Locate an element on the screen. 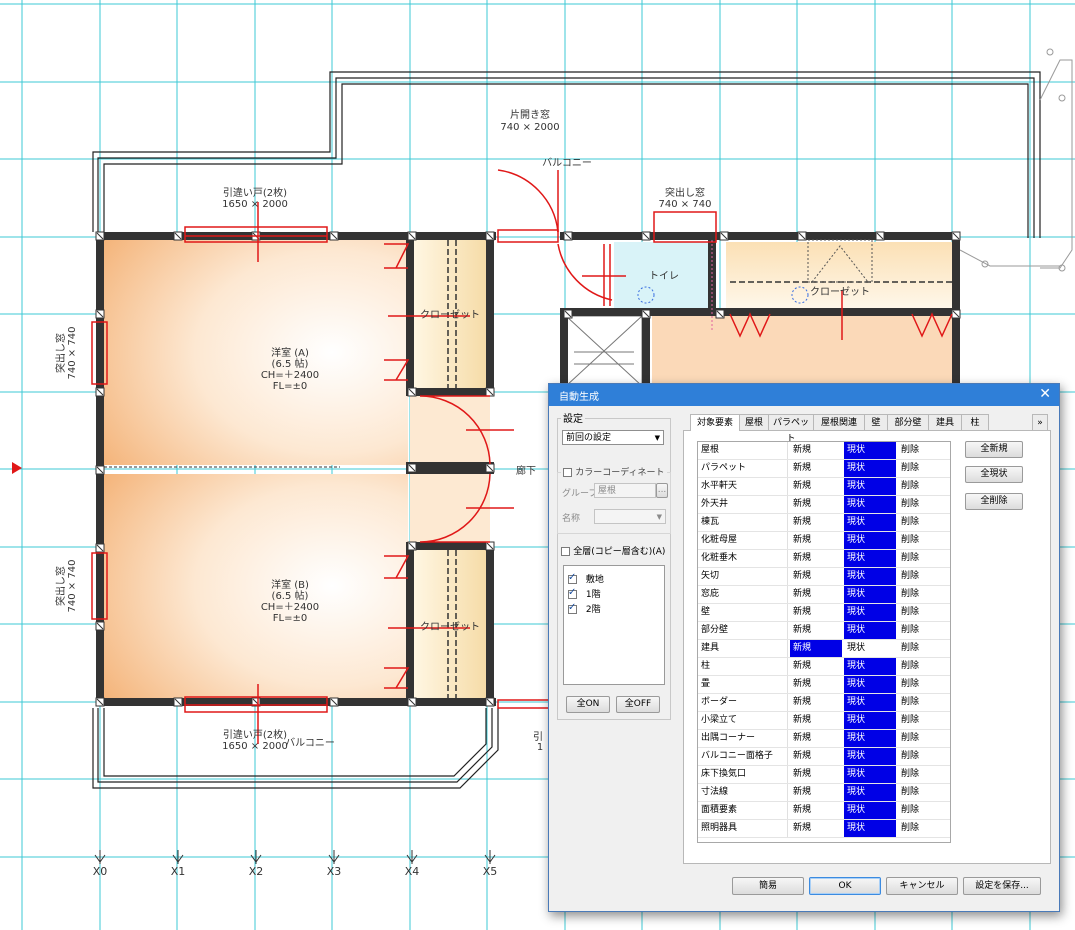 Image resolution: width=1075 pixels, height=930 pixels. tab-target-elements: 対象要素 is located at coordinates (715, 422).